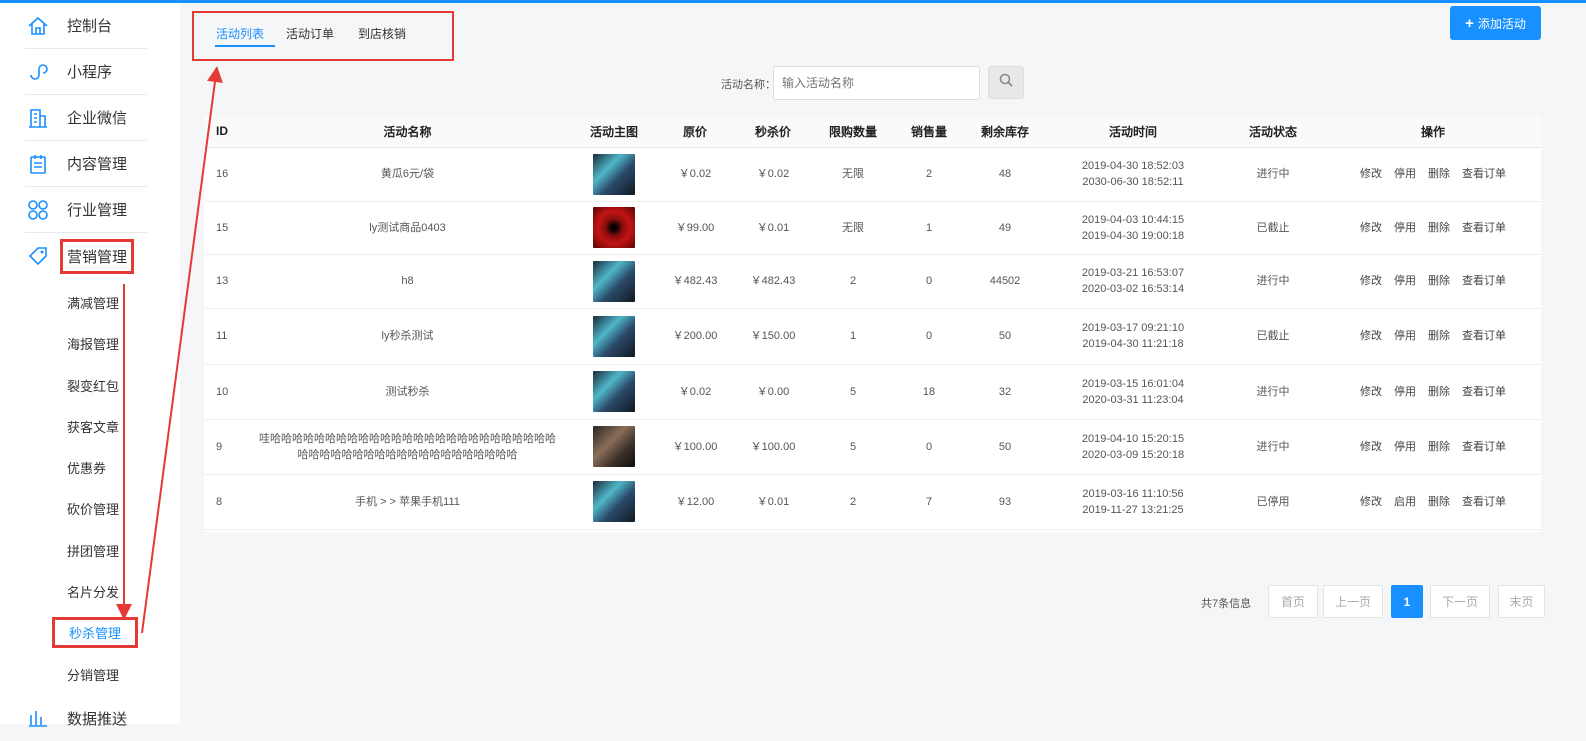 The width and height of the screenshot is (1586, 741). What do you see at coordinates (97, 256) in the screenshot?
I see `sidebar-item-label: 营销管理` at bounding box center [97, 256].